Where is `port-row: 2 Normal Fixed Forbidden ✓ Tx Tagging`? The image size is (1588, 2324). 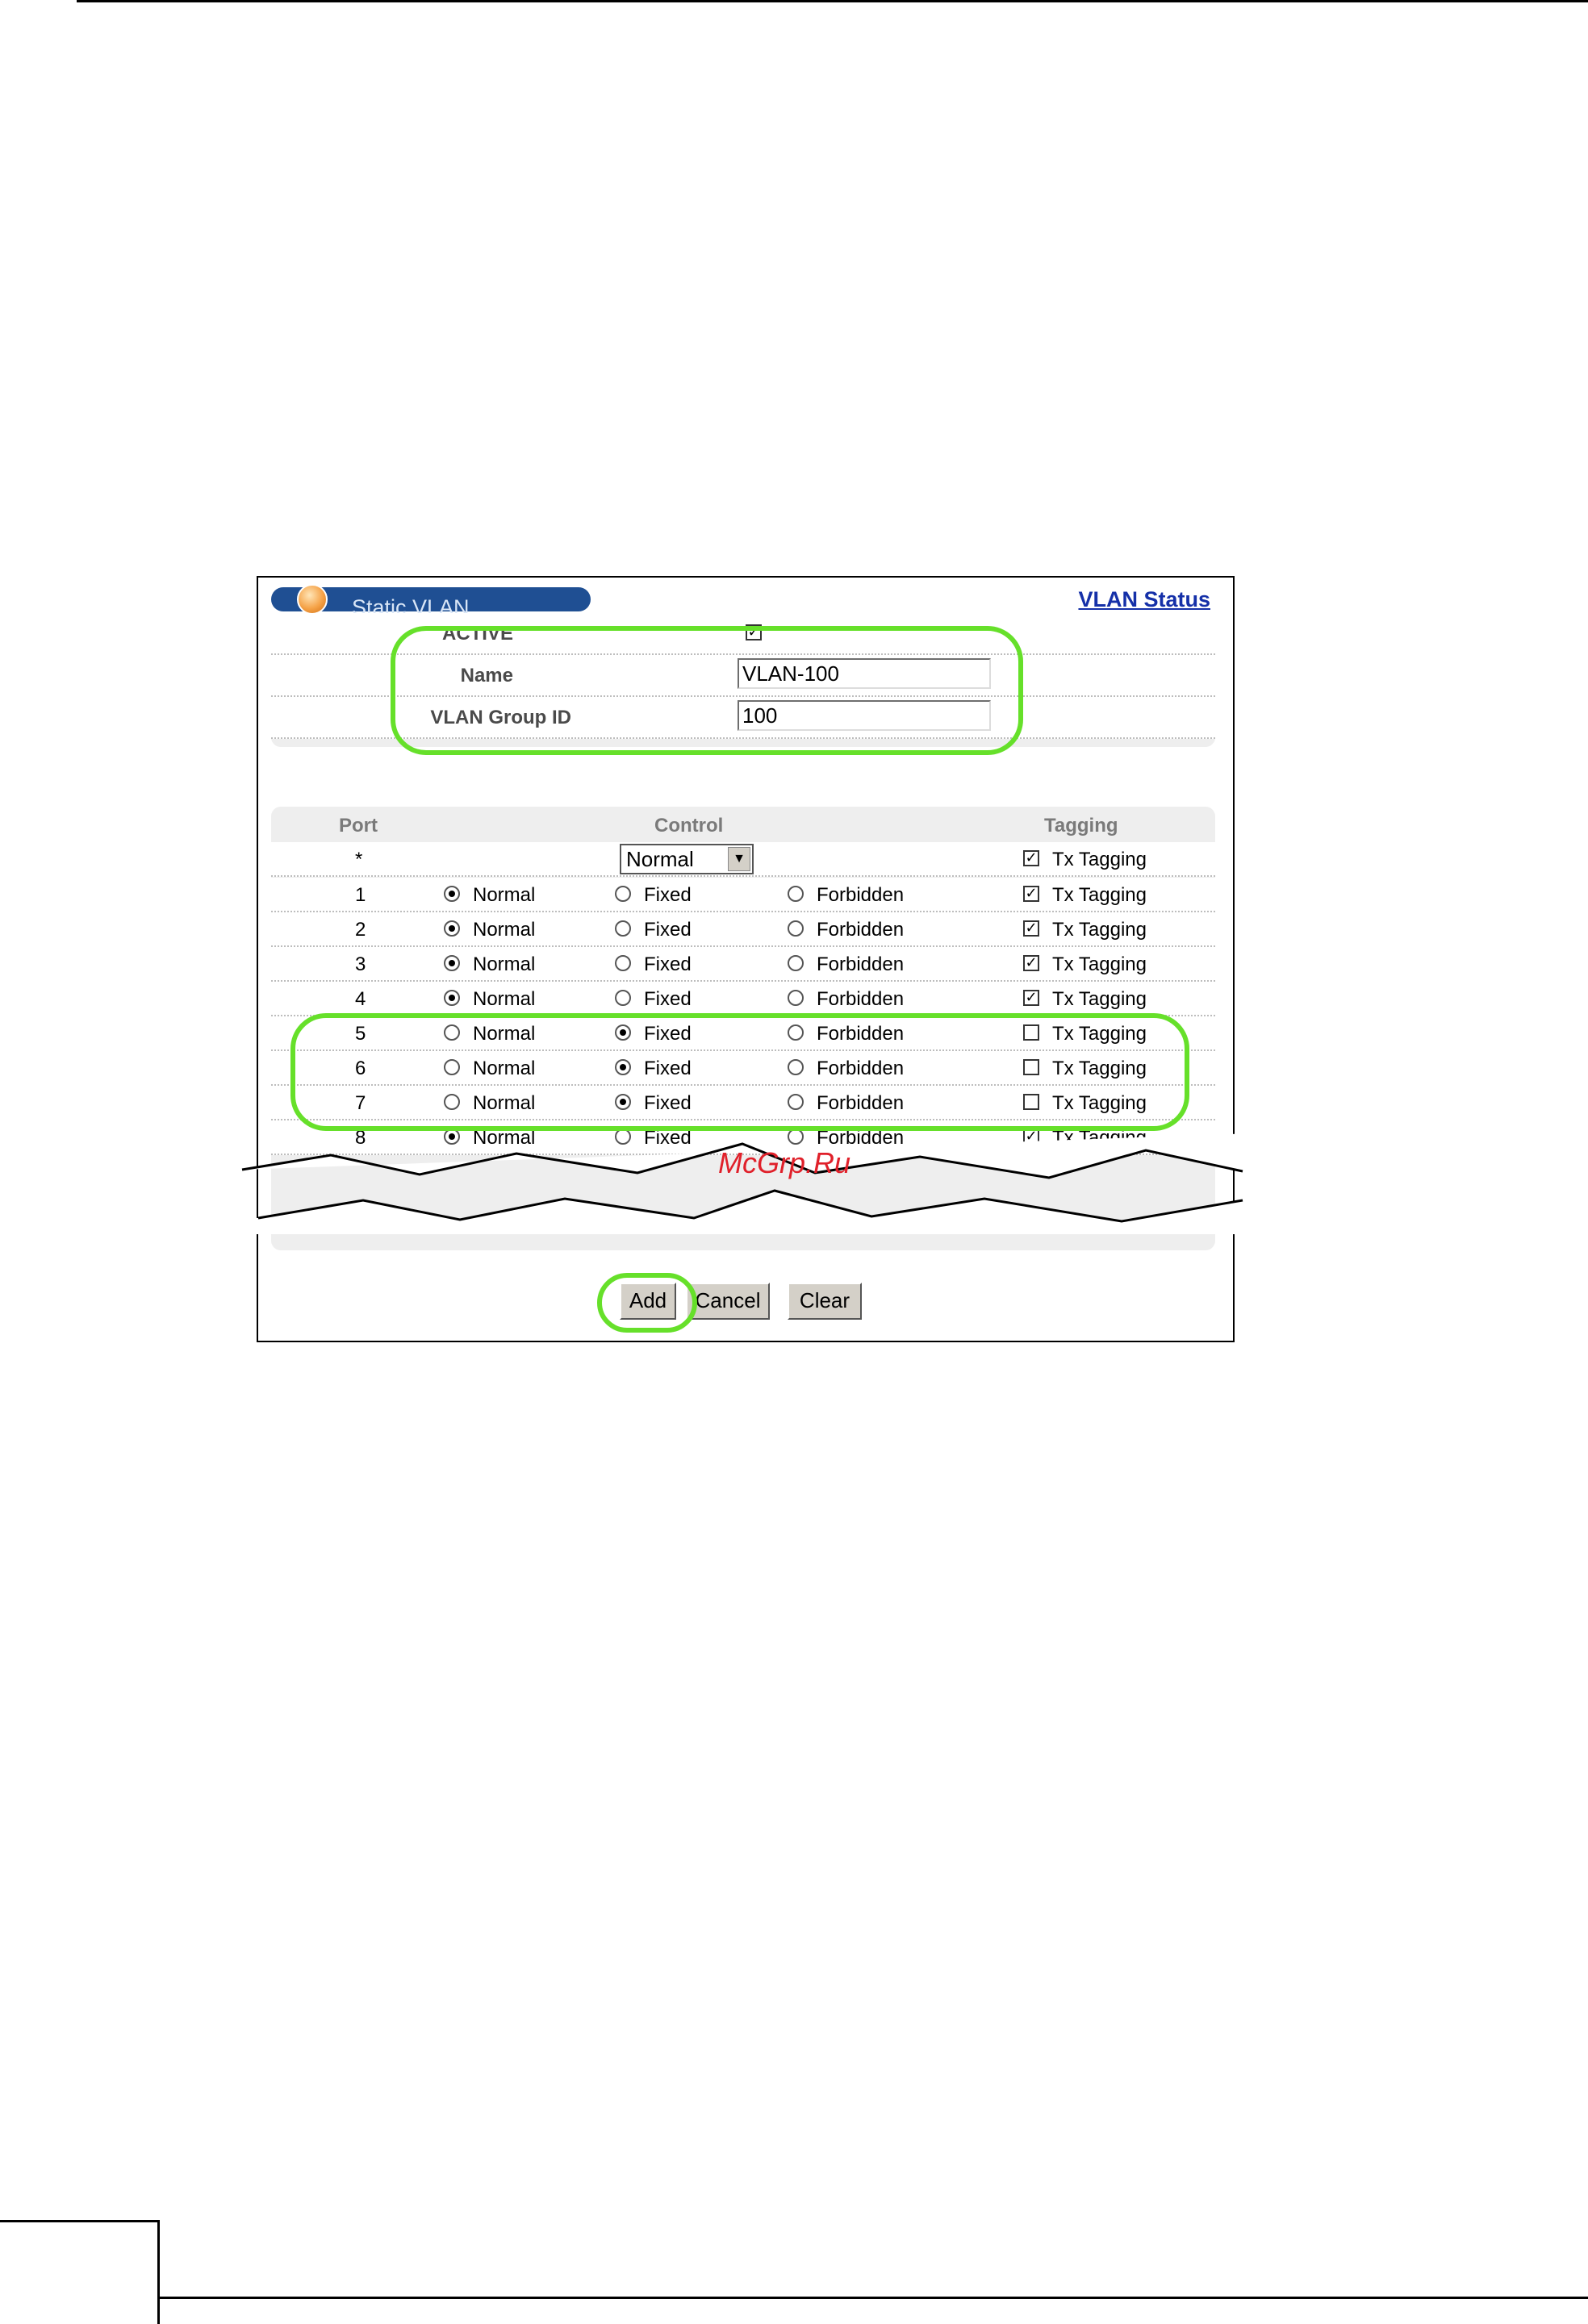 port-row: 2 Normal Fixed Forbidden ✓ Tx Tagging is located at coordinates (743, 929).